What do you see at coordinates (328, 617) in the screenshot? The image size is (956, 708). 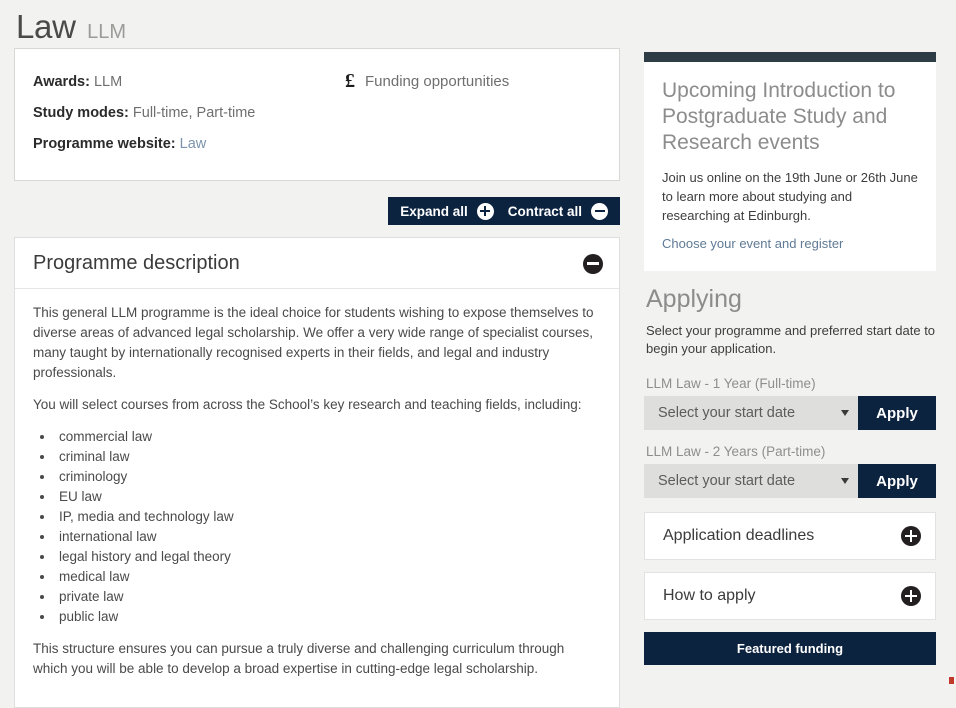 I see `list-item: public law` at bounding box center [328, 617].